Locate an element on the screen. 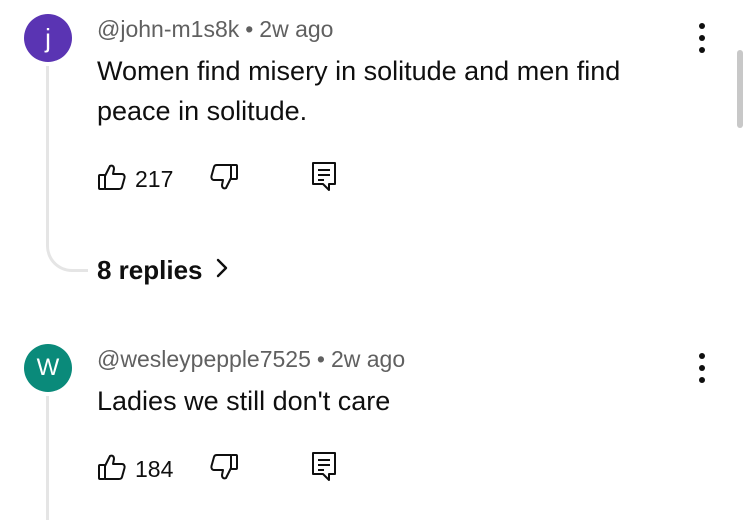  comment-meta: @john-m1s8k • 2w ago is located at coordinates (215, 29).